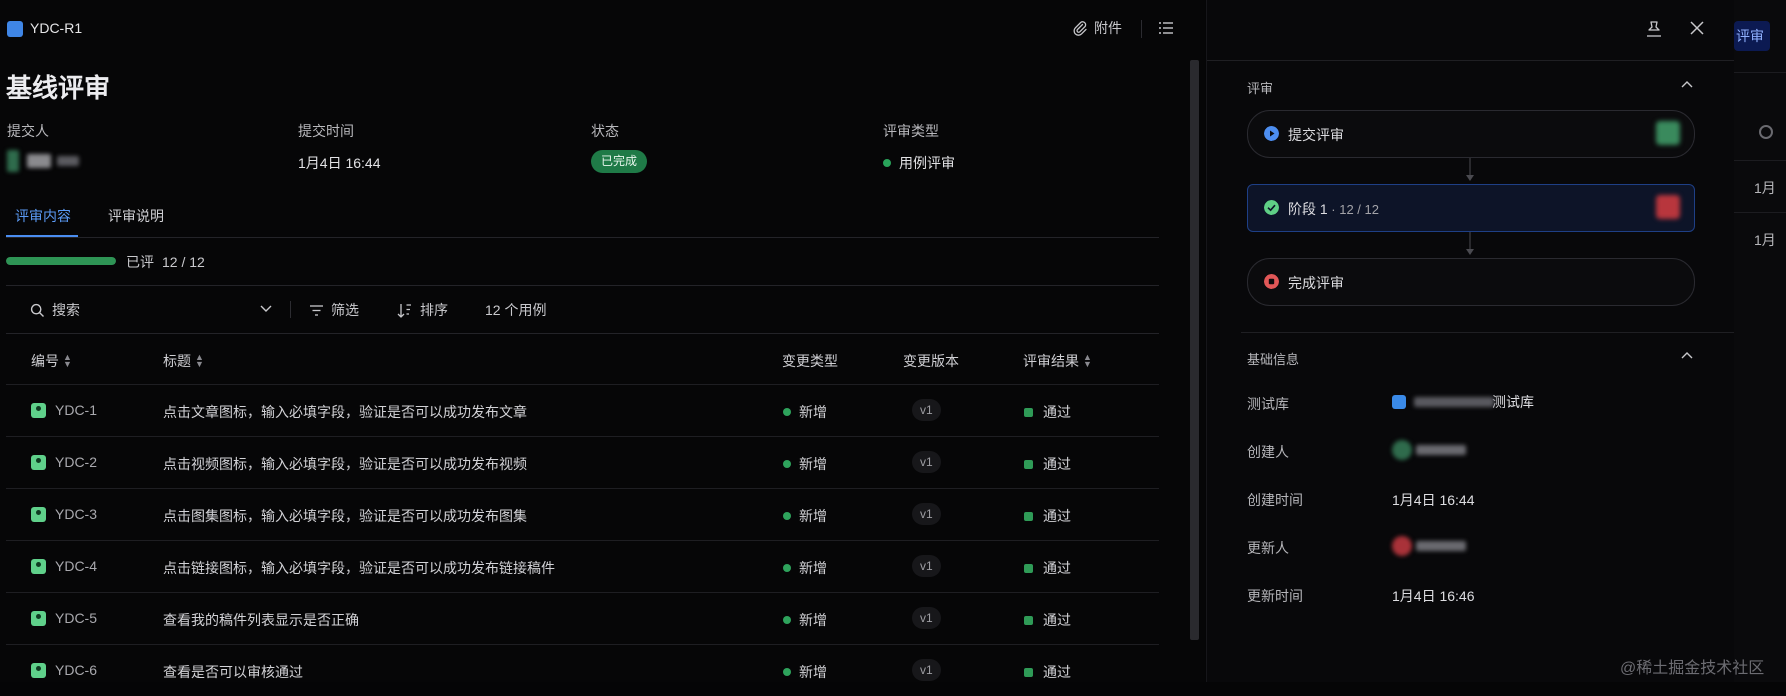  I want to click on sort-icon, so click(404, 310).